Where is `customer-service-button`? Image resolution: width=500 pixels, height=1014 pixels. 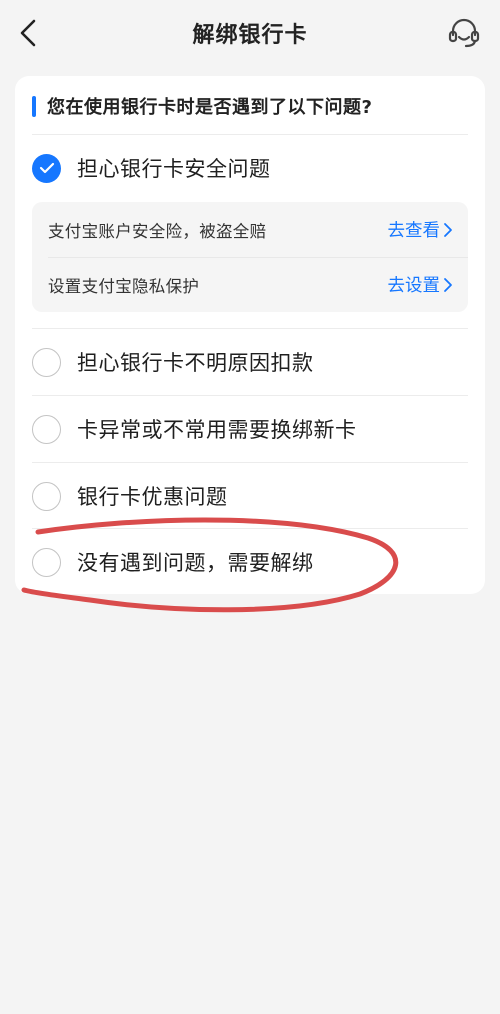
customer-service-button is located at coordinates (464, 33).